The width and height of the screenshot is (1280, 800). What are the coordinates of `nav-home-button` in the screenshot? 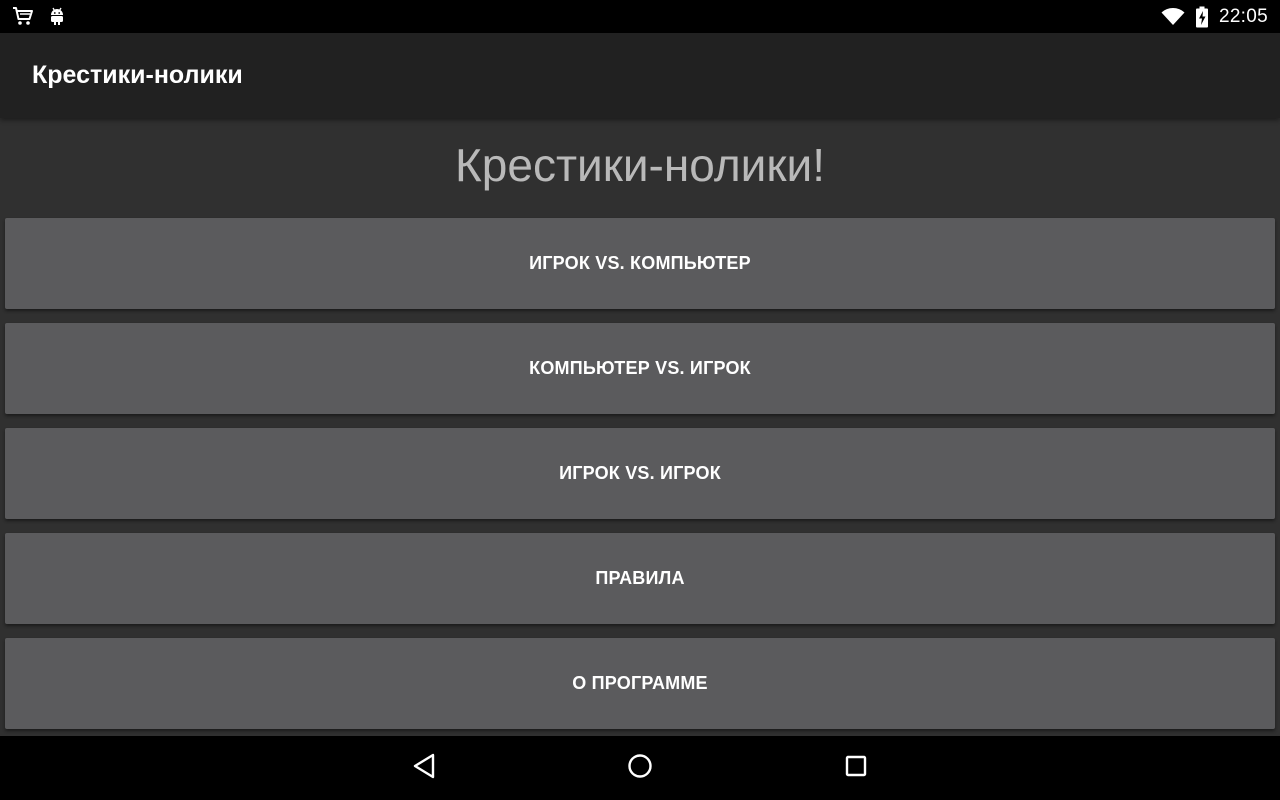 It's located at (640, 768).